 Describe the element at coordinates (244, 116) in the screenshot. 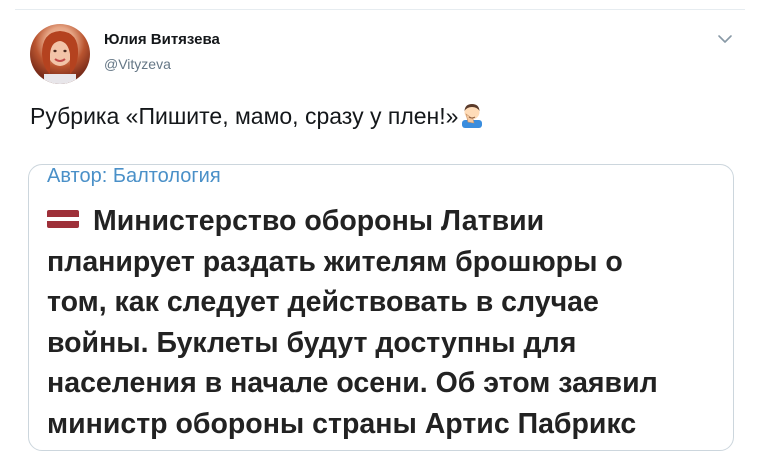

I see `tweet-text-content: Рубрика «Пишите, мамо, сразу у плен!»` at that location.